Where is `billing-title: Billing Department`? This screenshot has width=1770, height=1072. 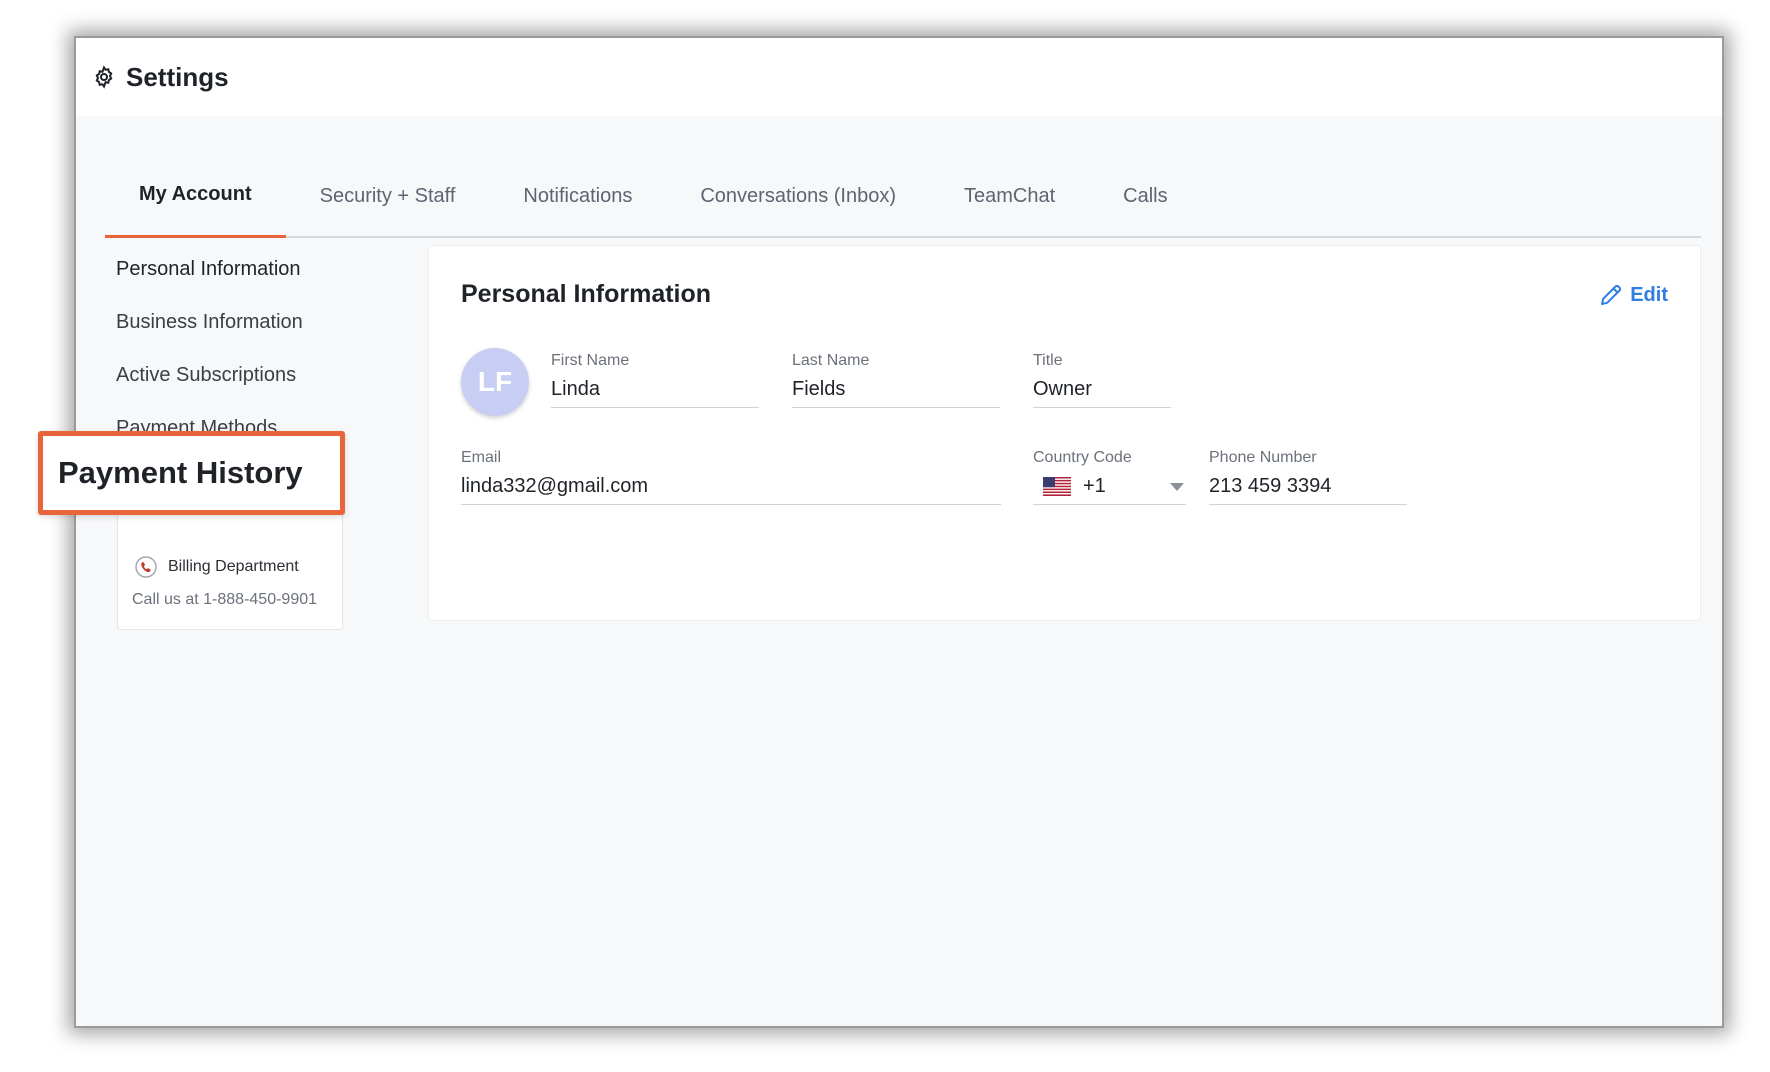 billing-title: Billing Department is located at coordinates (233, 566).